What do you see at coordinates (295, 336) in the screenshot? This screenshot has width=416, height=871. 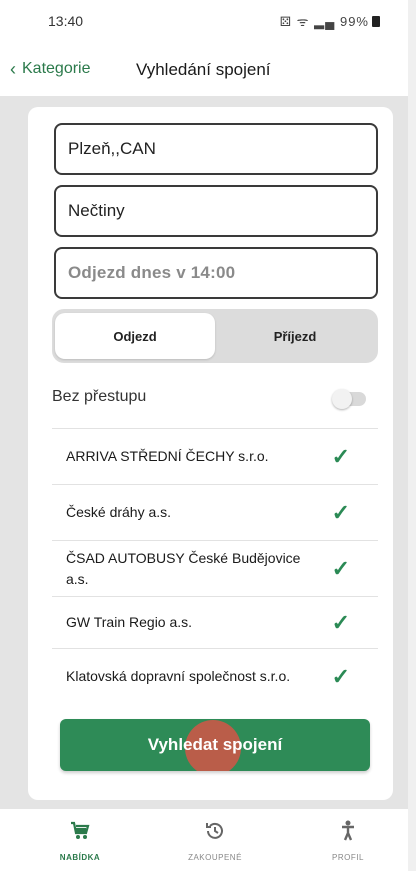 I see `segment-arrival: Příjezd` at bounding box center [295, 336].